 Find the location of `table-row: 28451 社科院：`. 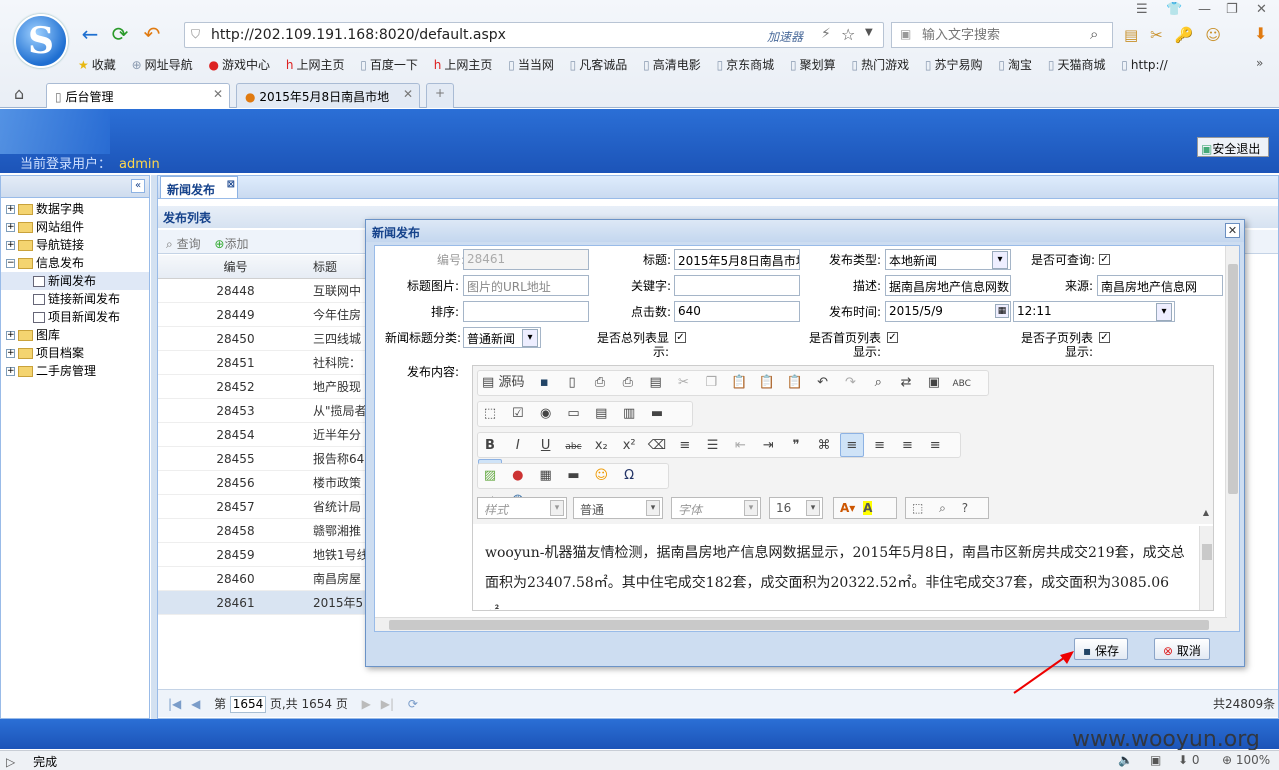

table-row: 28451 社科院： is located at coordinates (263, 363).